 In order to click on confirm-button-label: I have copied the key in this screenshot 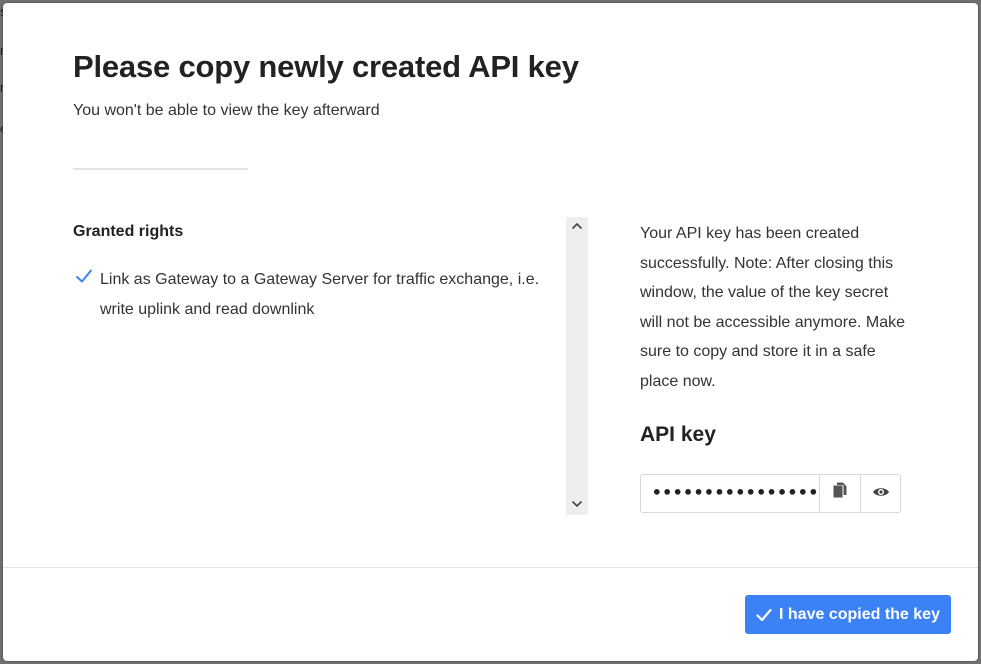, I will do `click(859, 614)`.